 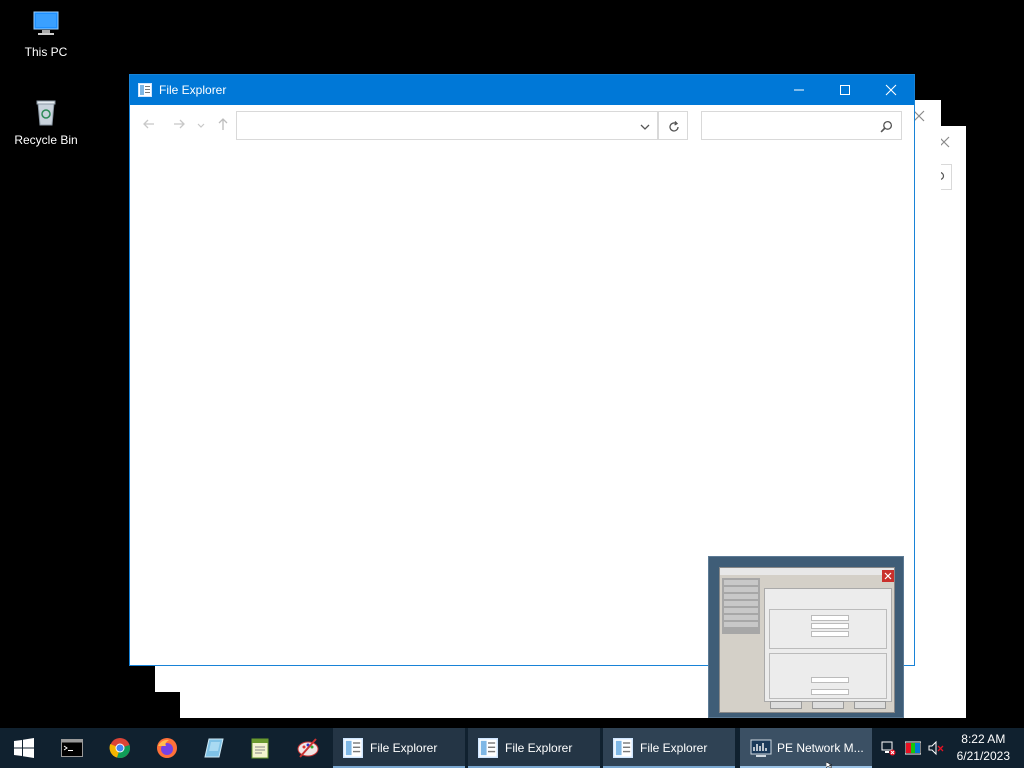 I want to click on volume-muted-icon, so click(x=936, y=748).